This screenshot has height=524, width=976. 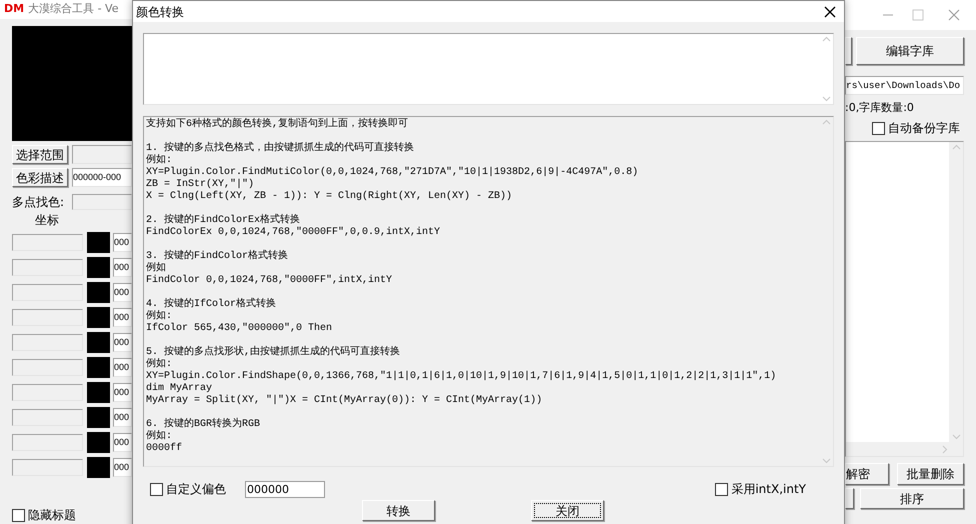 I want to click on checkbox-label: 隐藏标题, so click(x=52, y=515).